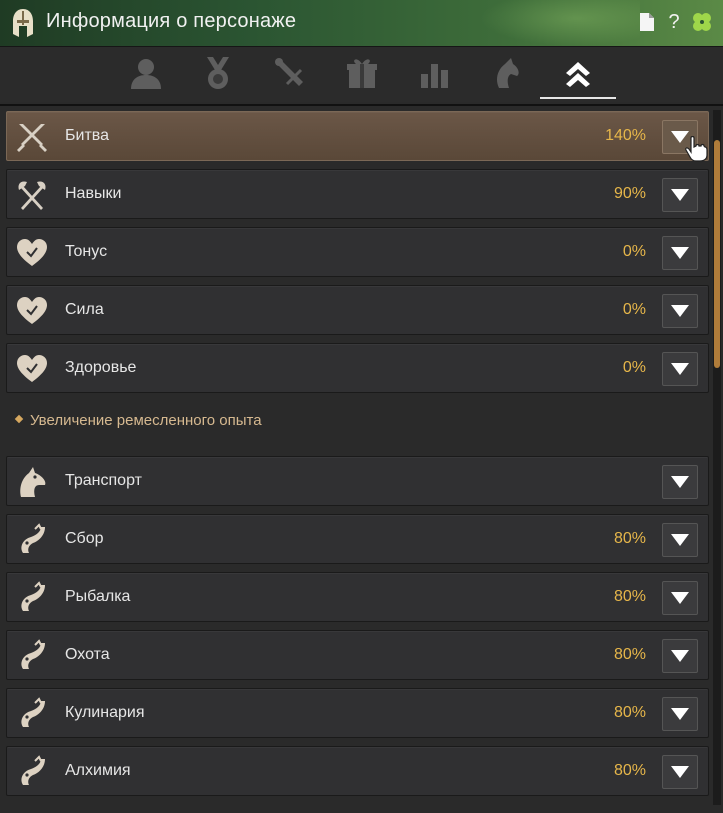 This screenshot has height=813, width=723. Describe the element at coordinates (578, 74) in the screenshot. I see `double-chevron-up-icon` at that location.